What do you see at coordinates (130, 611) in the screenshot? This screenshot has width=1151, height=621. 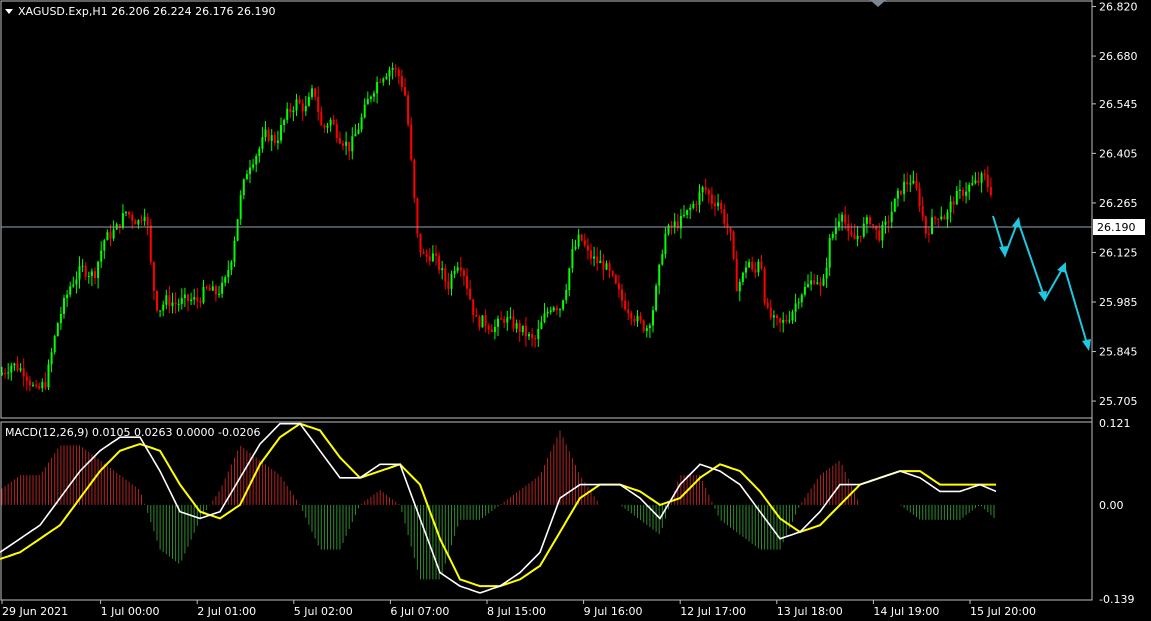 I see `time-tick-label: 1 Jul 00:00` at bounding box center [130, 611].